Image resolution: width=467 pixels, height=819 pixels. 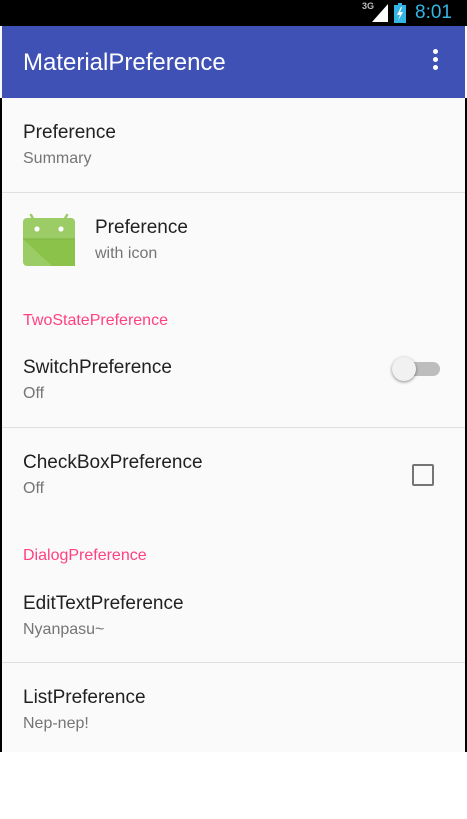 I want to click on status-bar: 3G 8:01, so click(x=233, y=13).